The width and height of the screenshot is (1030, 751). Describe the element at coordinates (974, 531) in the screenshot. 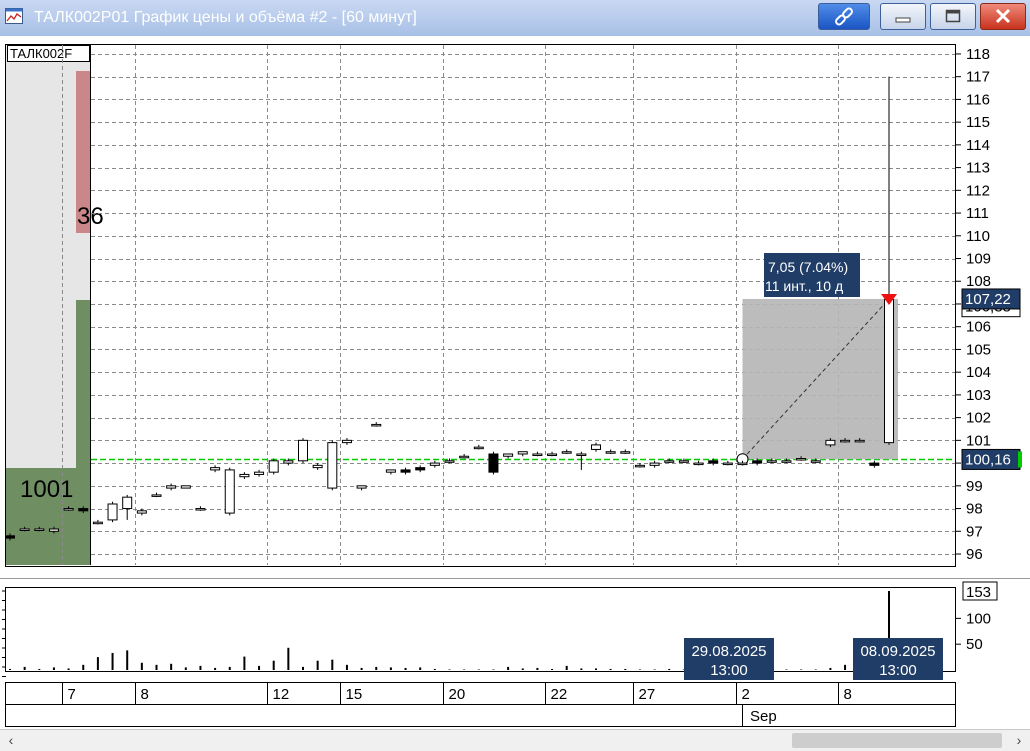

I see `price-tick-label: 97` at that location.